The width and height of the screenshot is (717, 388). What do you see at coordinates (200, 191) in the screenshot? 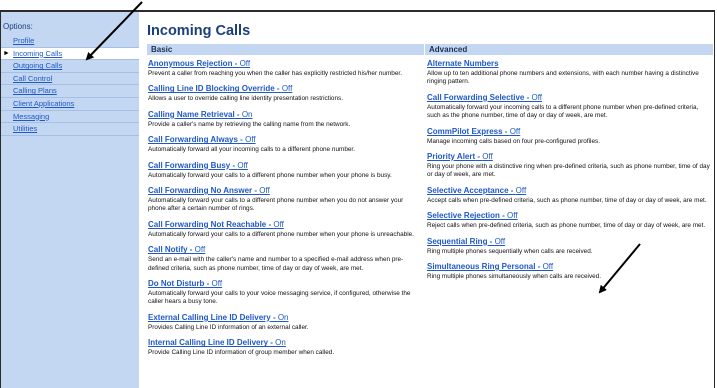
I see `service-name: Call Forwarding No Answer` at bounding box center [200, 191].